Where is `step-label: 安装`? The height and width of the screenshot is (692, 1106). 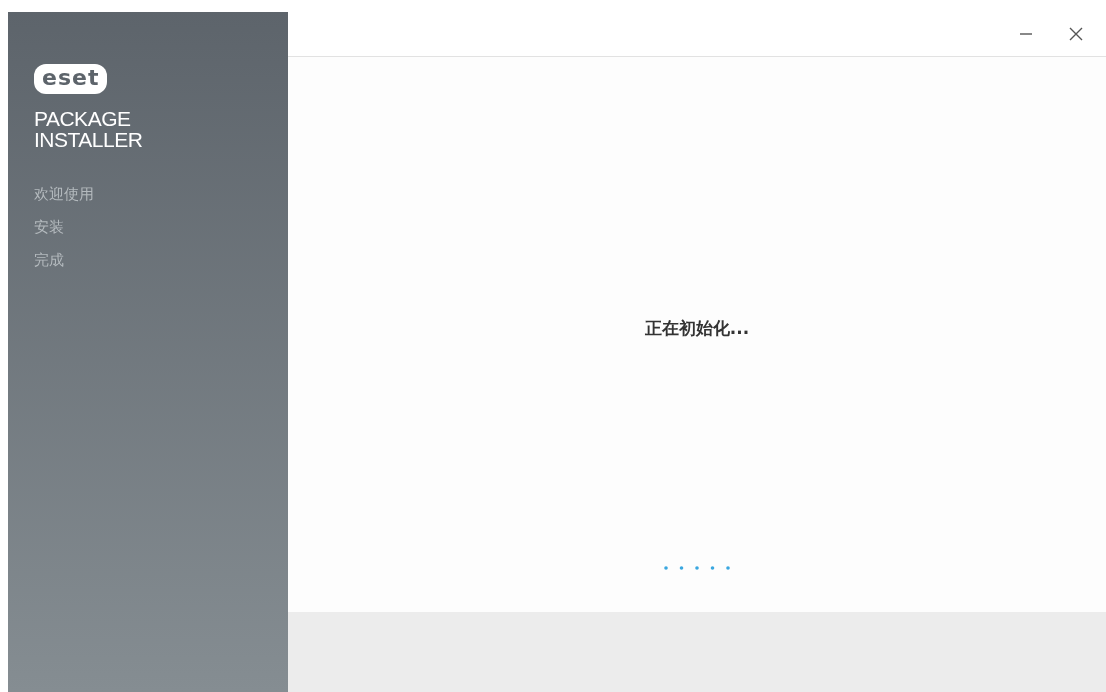 step-label: 安装 is located at coordinates (49, 227).